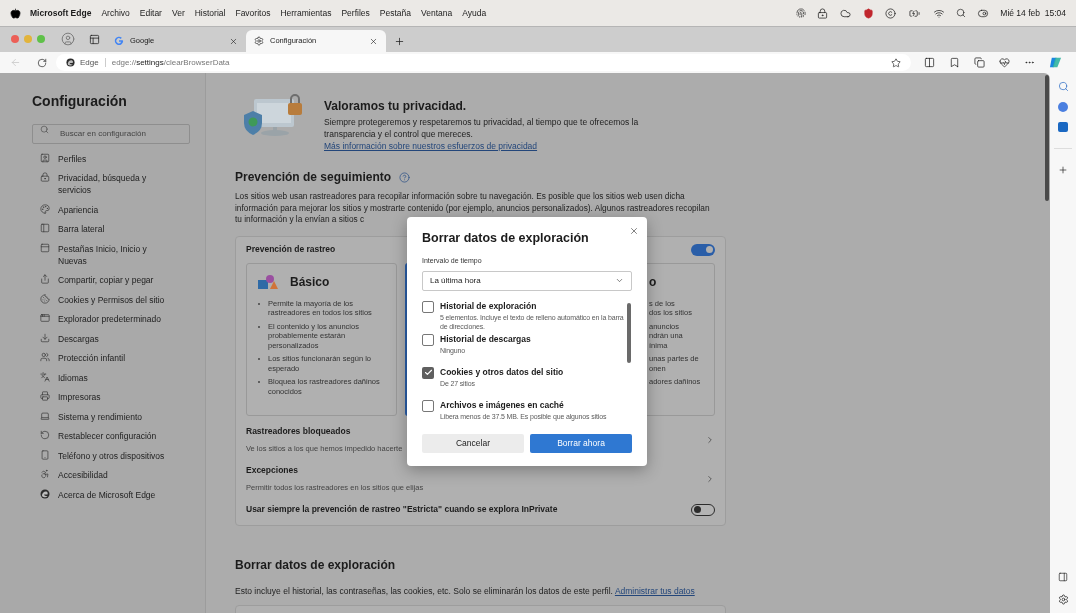 This screenshot has width=1076, height=613. I want to click on shapes-icon, so click(268, 281).